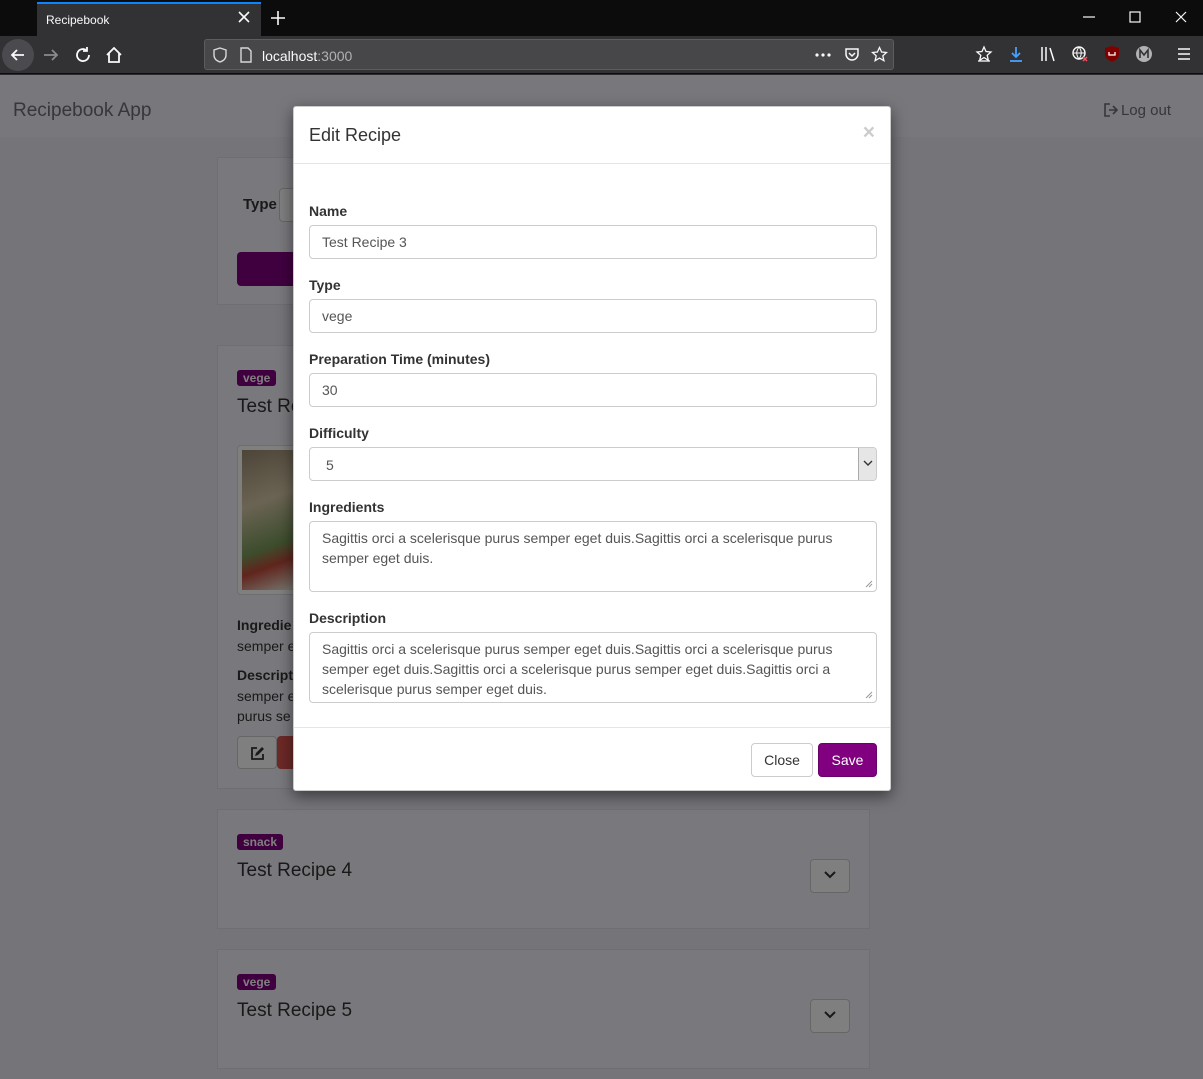 Image resolution: width=1203 pixels, height=1079 pixels. I want to click on tab-title: Recipebook, so click(78, 20).